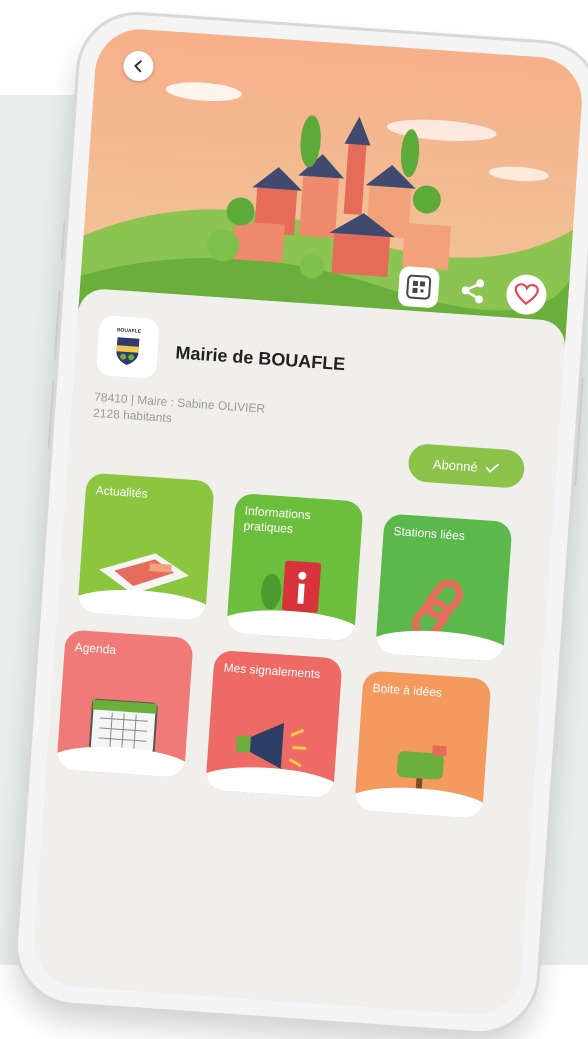 The height and width of the screenshot is (1039, 588). I want to click on subscribe-button: Abonné, so click(466, 465).